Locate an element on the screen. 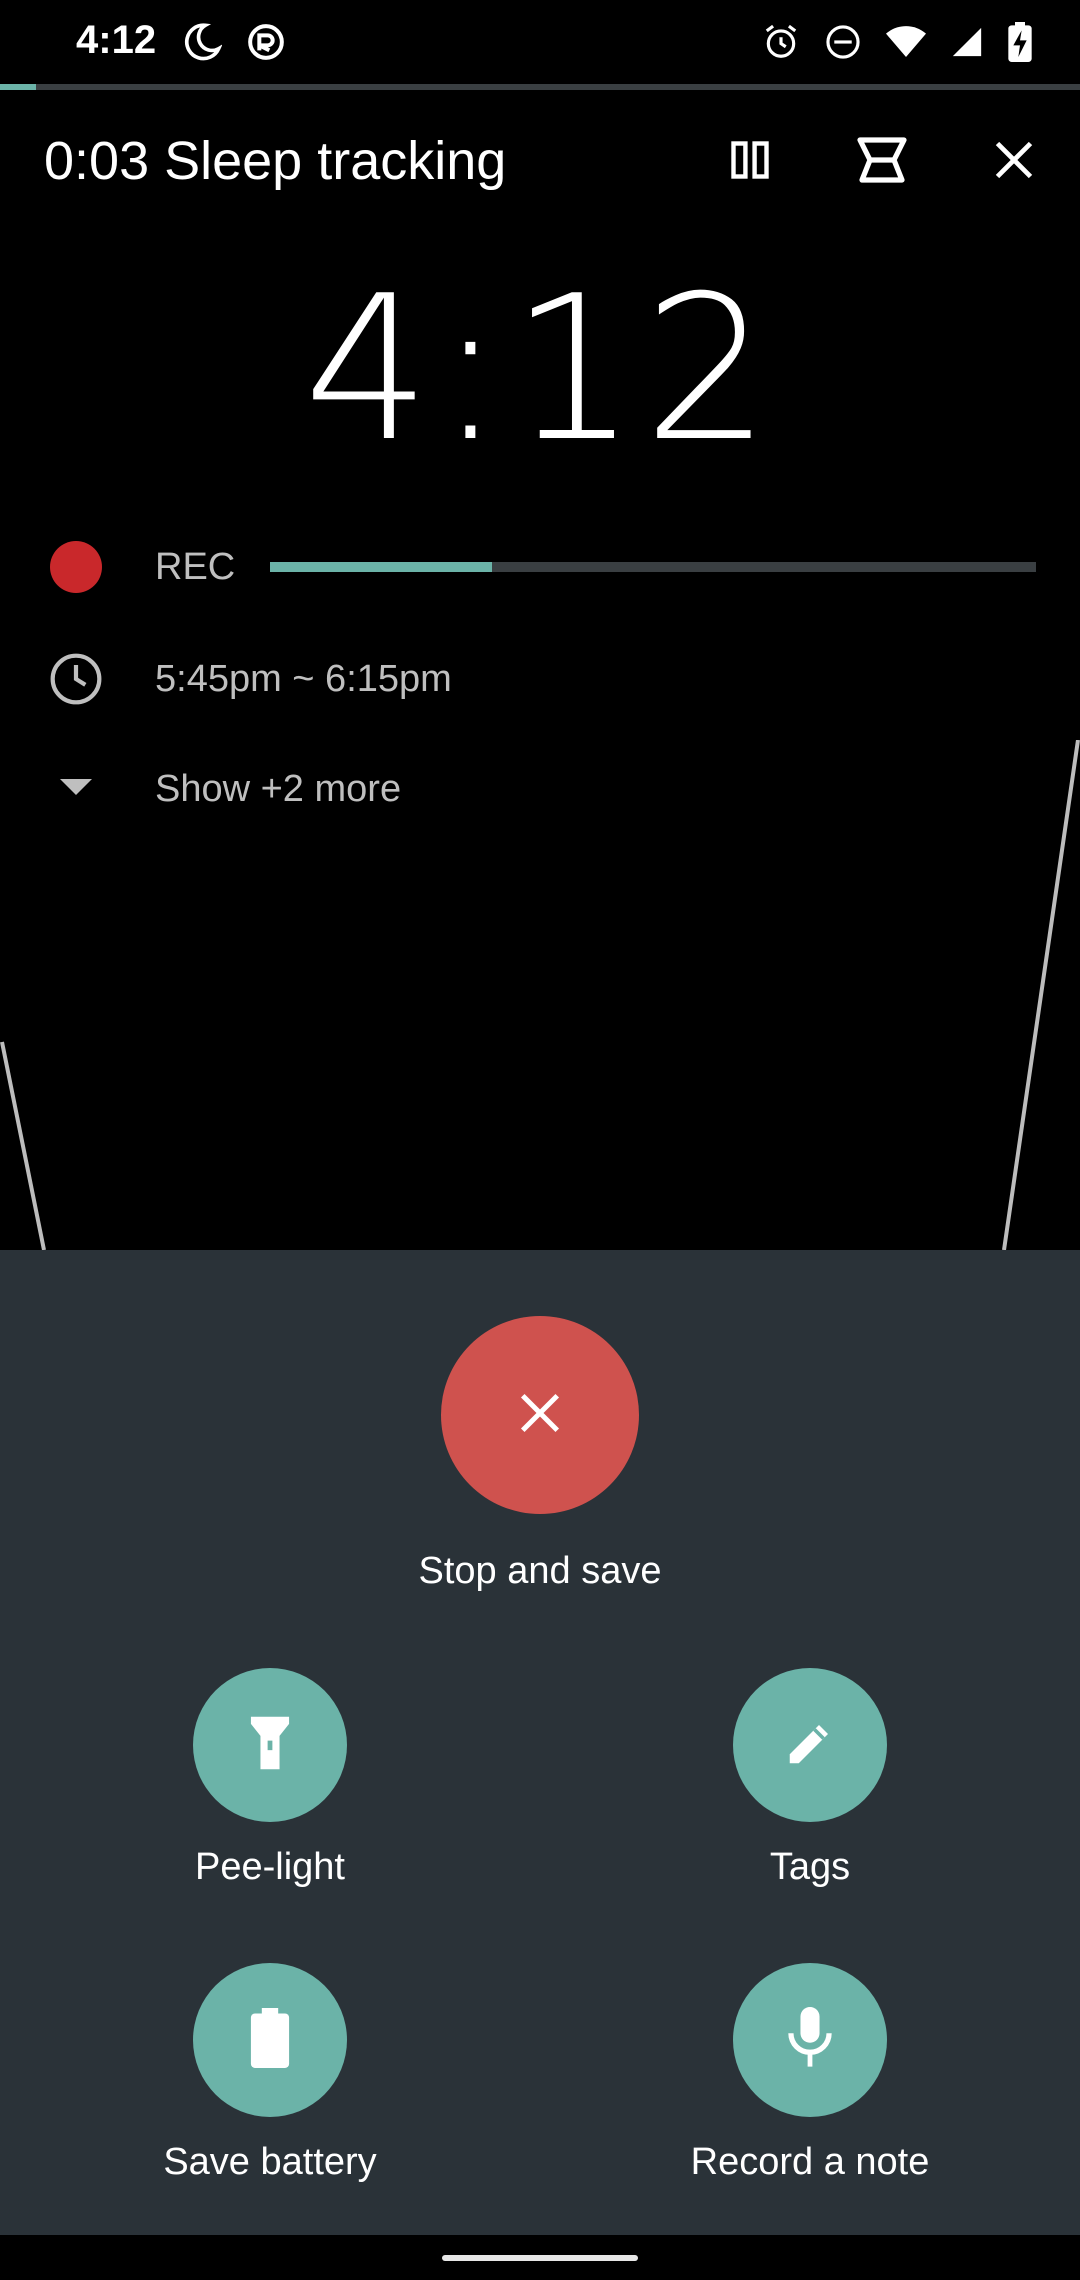 Image resolution: width=1080 pixels, height=2280 pixels. flashlight-icon is located at coordinates (270, 1745).